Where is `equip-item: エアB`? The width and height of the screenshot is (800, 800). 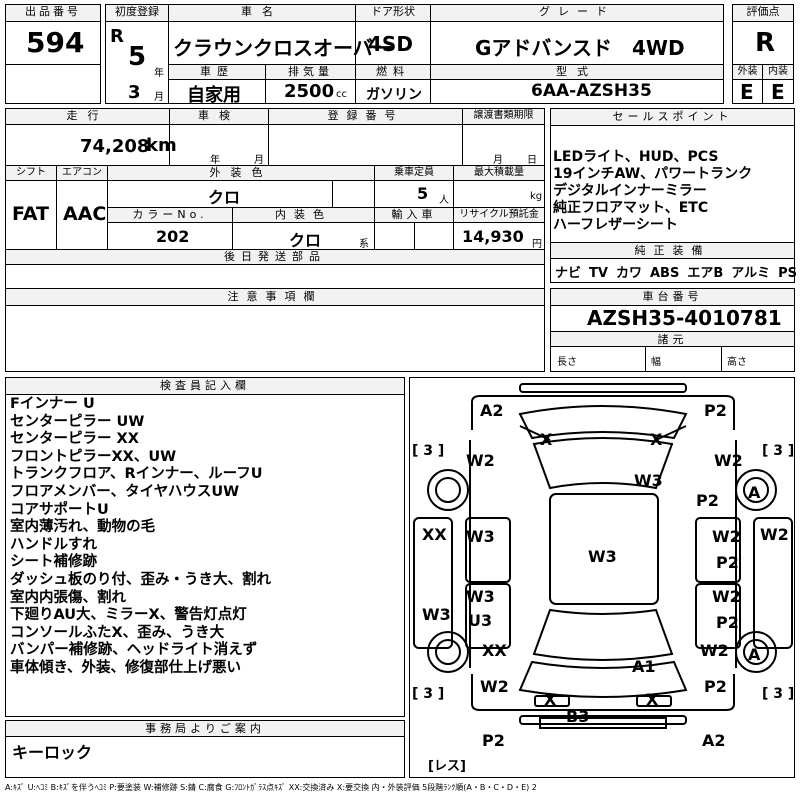 equip-item: エアB is located at coordinates (705, 273).